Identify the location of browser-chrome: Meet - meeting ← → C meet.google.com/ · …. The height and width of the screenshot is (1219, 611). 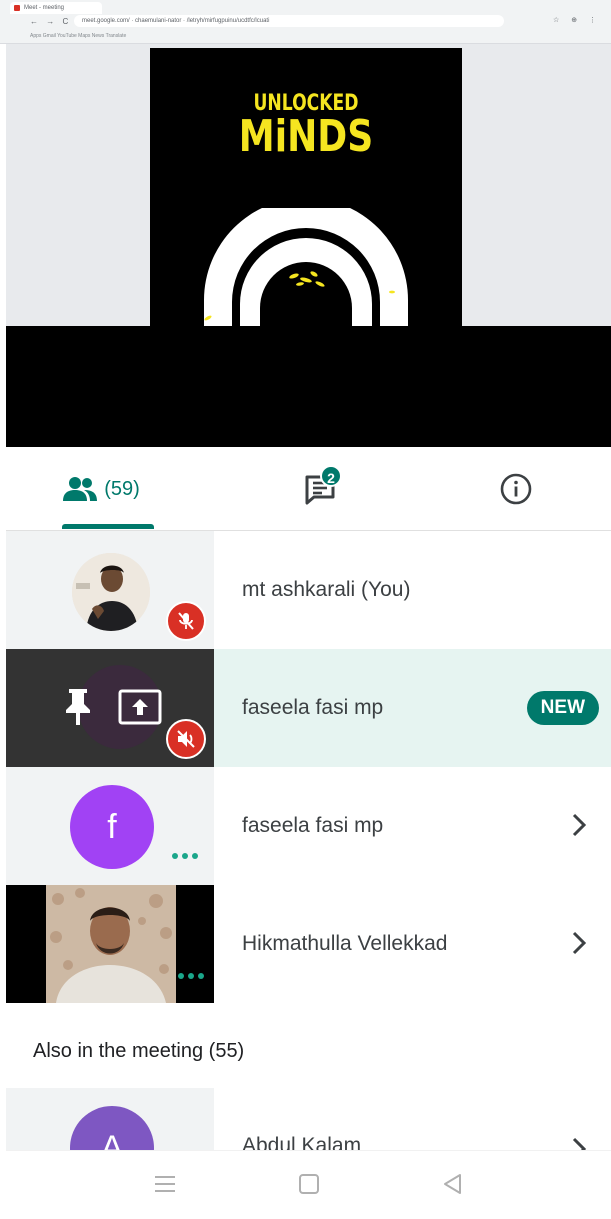
(305, 22).